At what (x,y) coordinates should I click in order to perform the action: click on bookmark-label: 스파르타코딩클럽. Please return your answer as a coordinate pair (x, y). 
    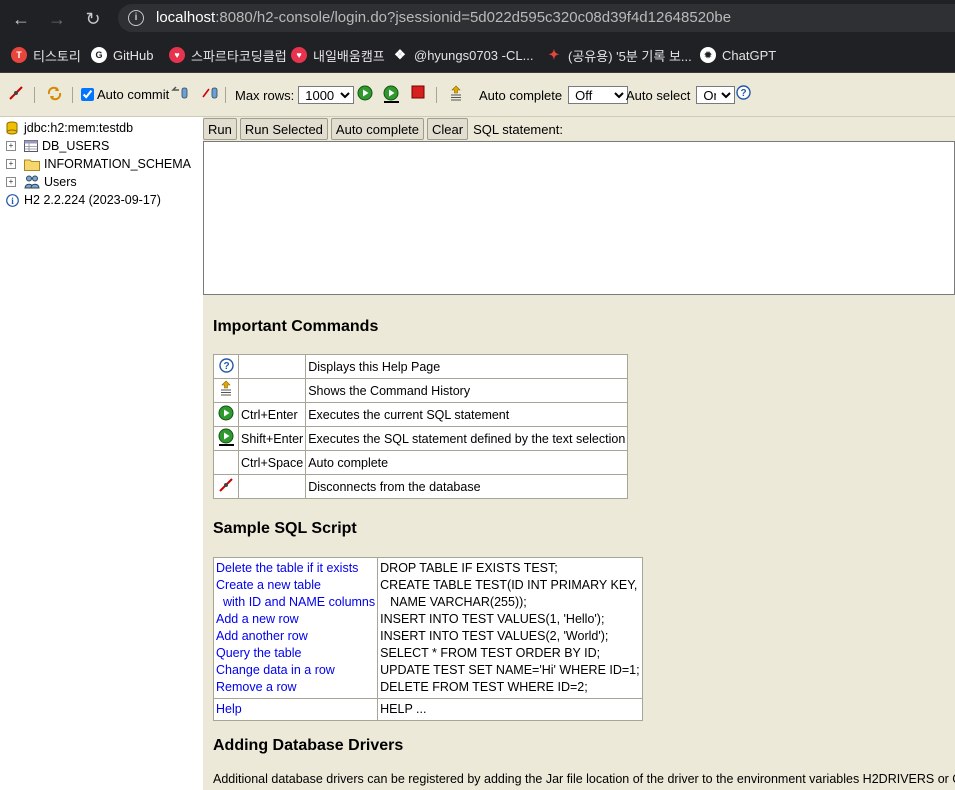
    Looking at the image, I should click on (239, 56).